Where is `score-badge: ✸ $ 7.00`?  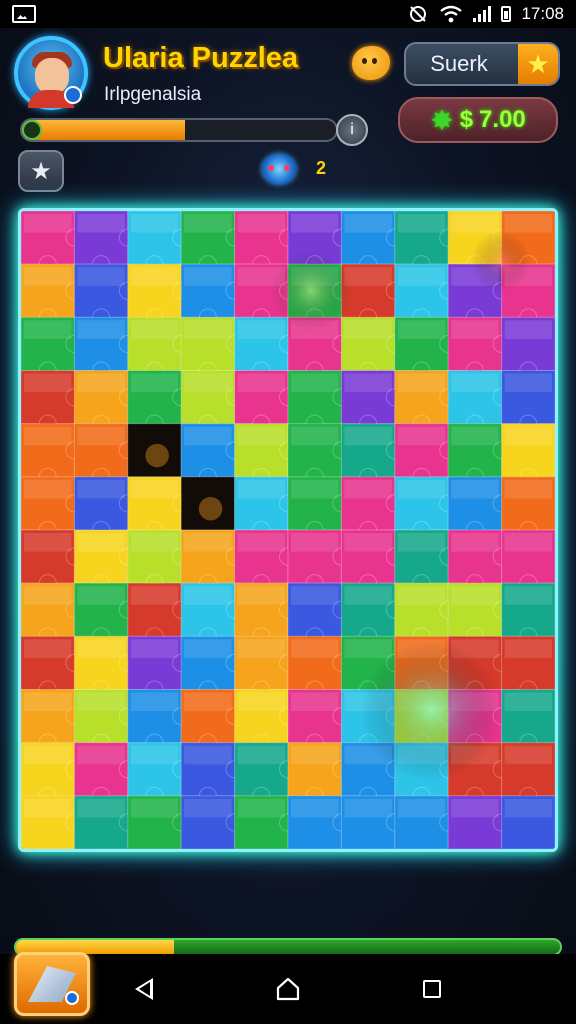
score-badge: ✸ $ 7.00 is located at coordinates (478, 120).